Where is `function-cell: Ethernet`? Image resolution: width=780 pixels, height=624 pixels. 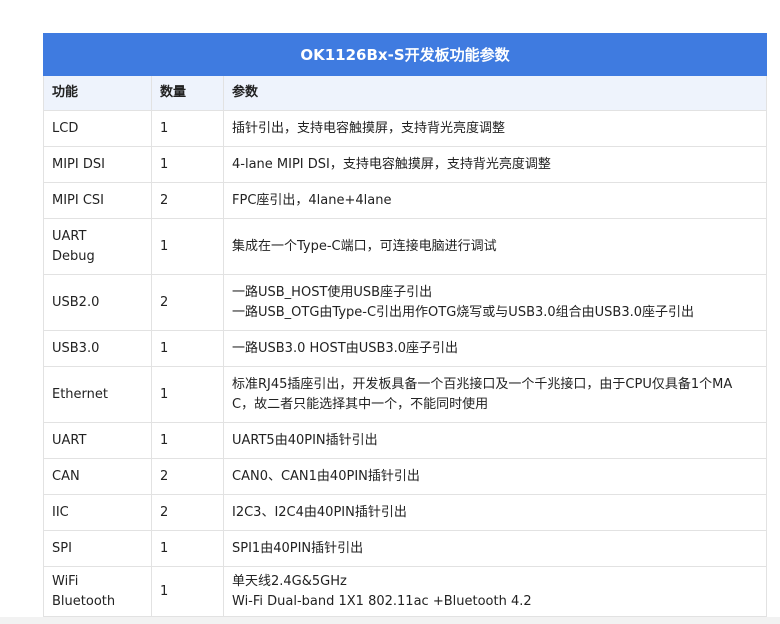
function-cell: Ethernet is located at coordinates (97, 394).